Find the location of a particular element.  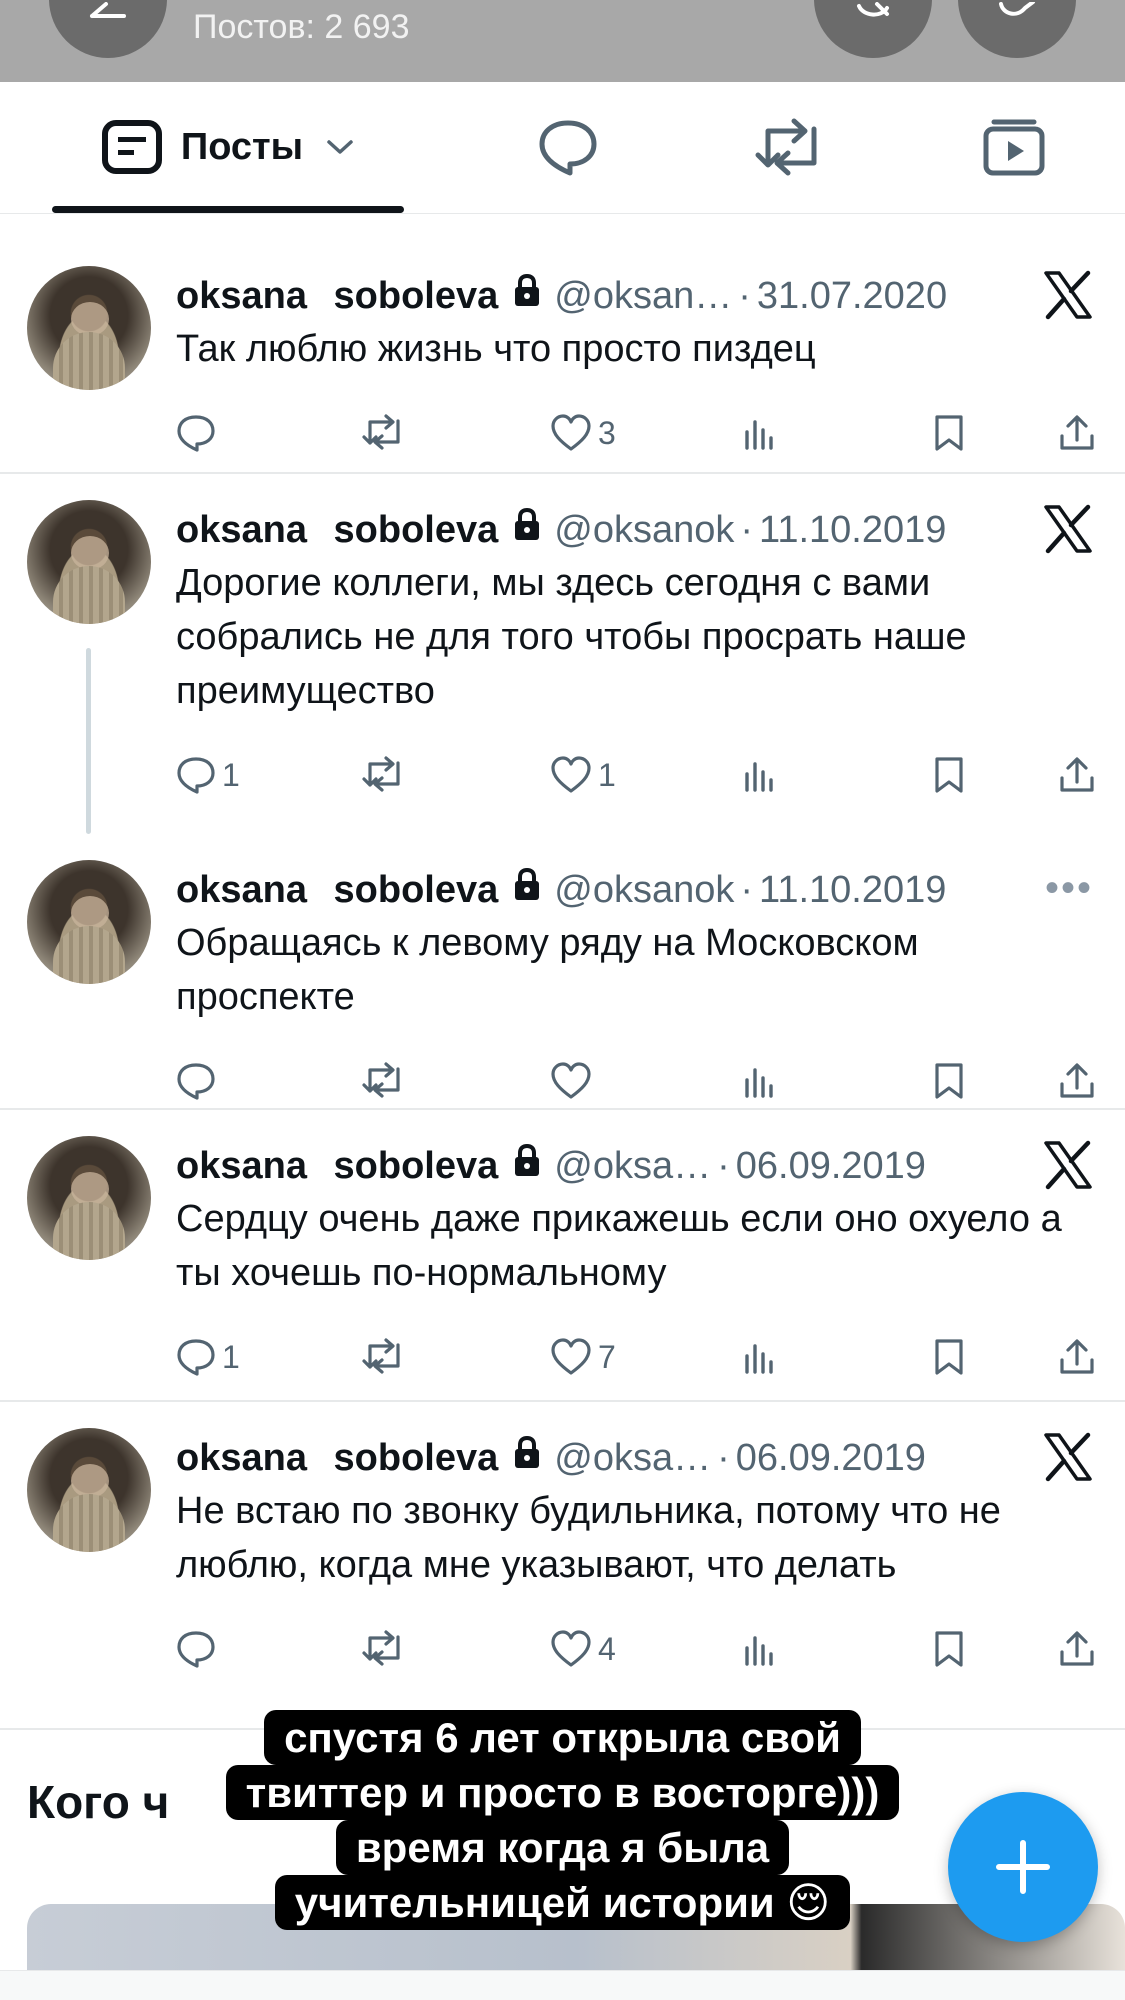

post-date: 31.07.2020 is located at coordinates (852, 296).